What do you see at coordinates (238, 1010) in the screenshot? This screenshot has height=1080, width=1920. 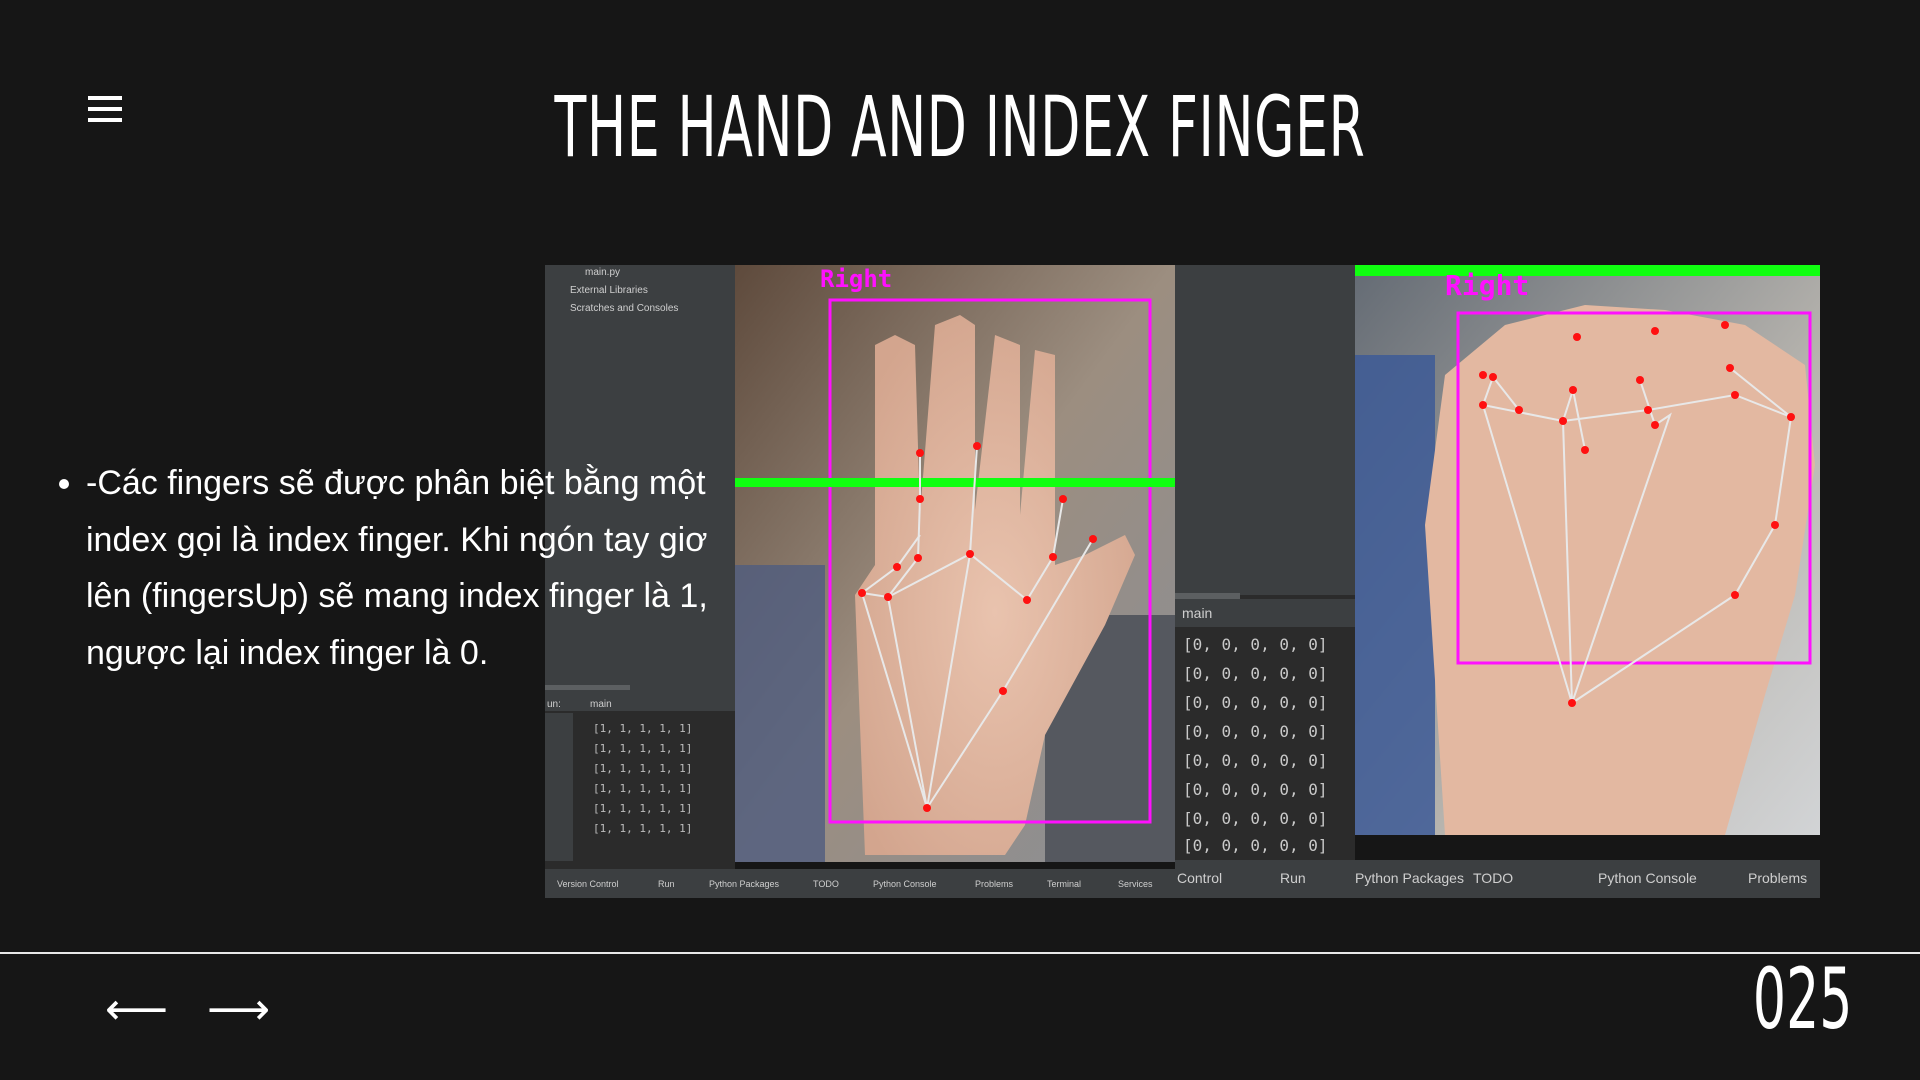 I see `next-arrow-icon: ⟶` at bounding box center [238, 1010].